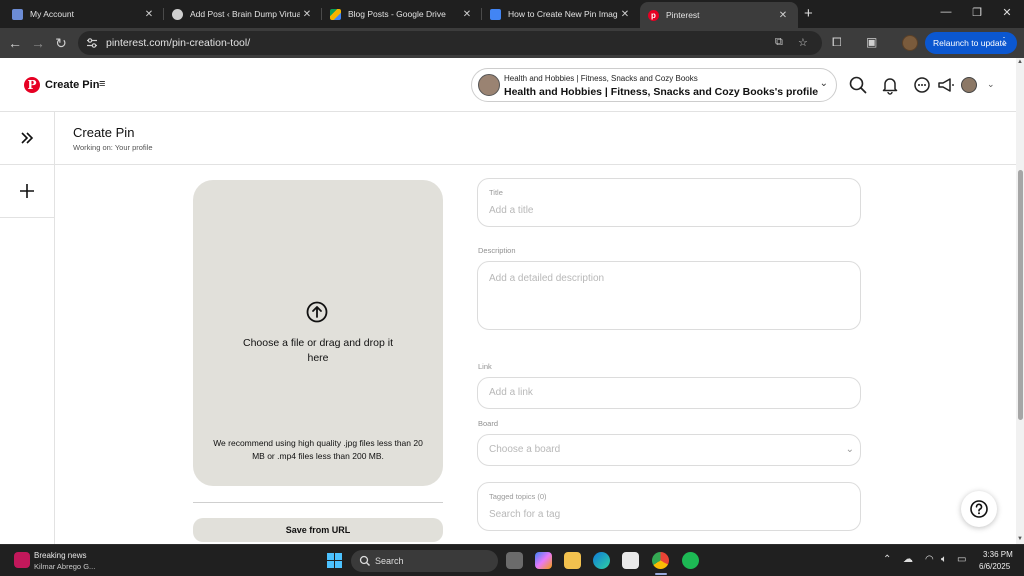 The image size is (1024, 576). Describe the element at coordinates (994, 566) in the screenshot. I see `clock-date: 6/6/2025` at that location.